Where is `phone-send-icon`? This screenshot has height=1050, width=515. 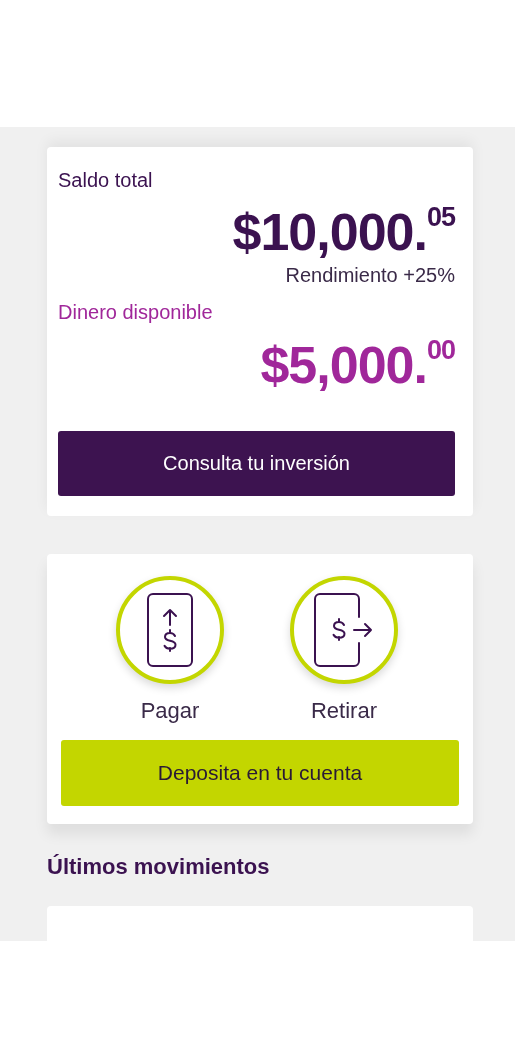 phone-send-icon is located at coordinates (344, 630).